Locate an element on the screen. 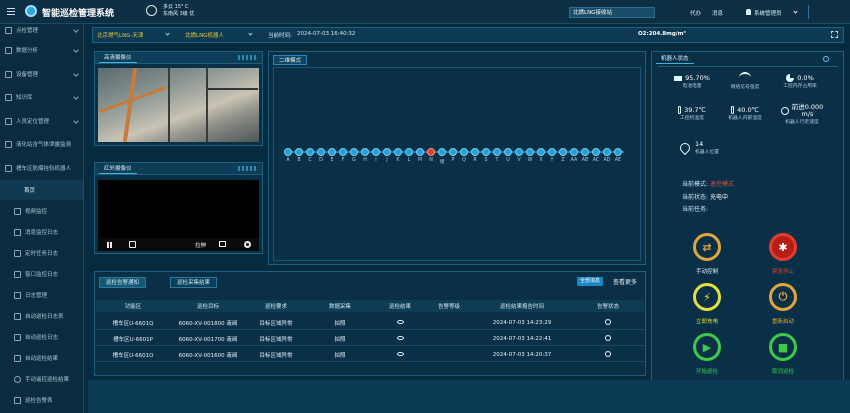  zoom-label: 拉伸 is located at coordinates (200, 245).